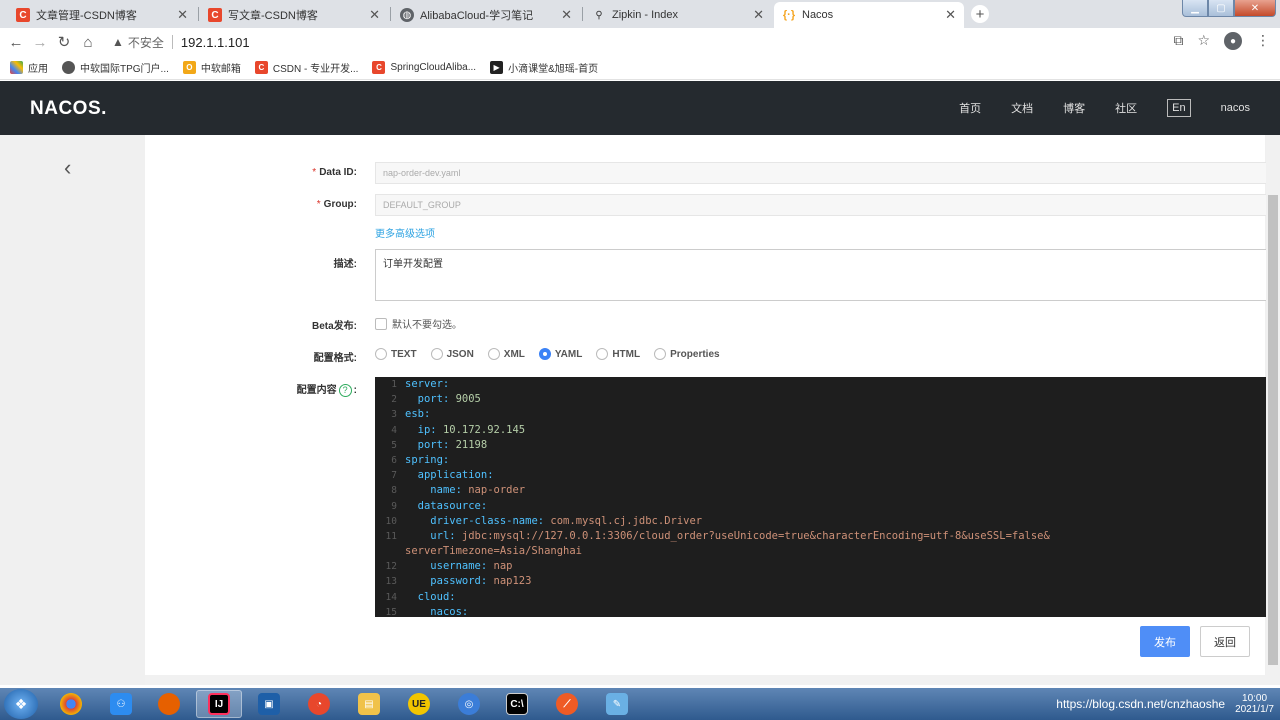  What do you see at coordinates (506, 354) in the screenshot?
I see `format-xml: XML` at bounding box center [506, 354].